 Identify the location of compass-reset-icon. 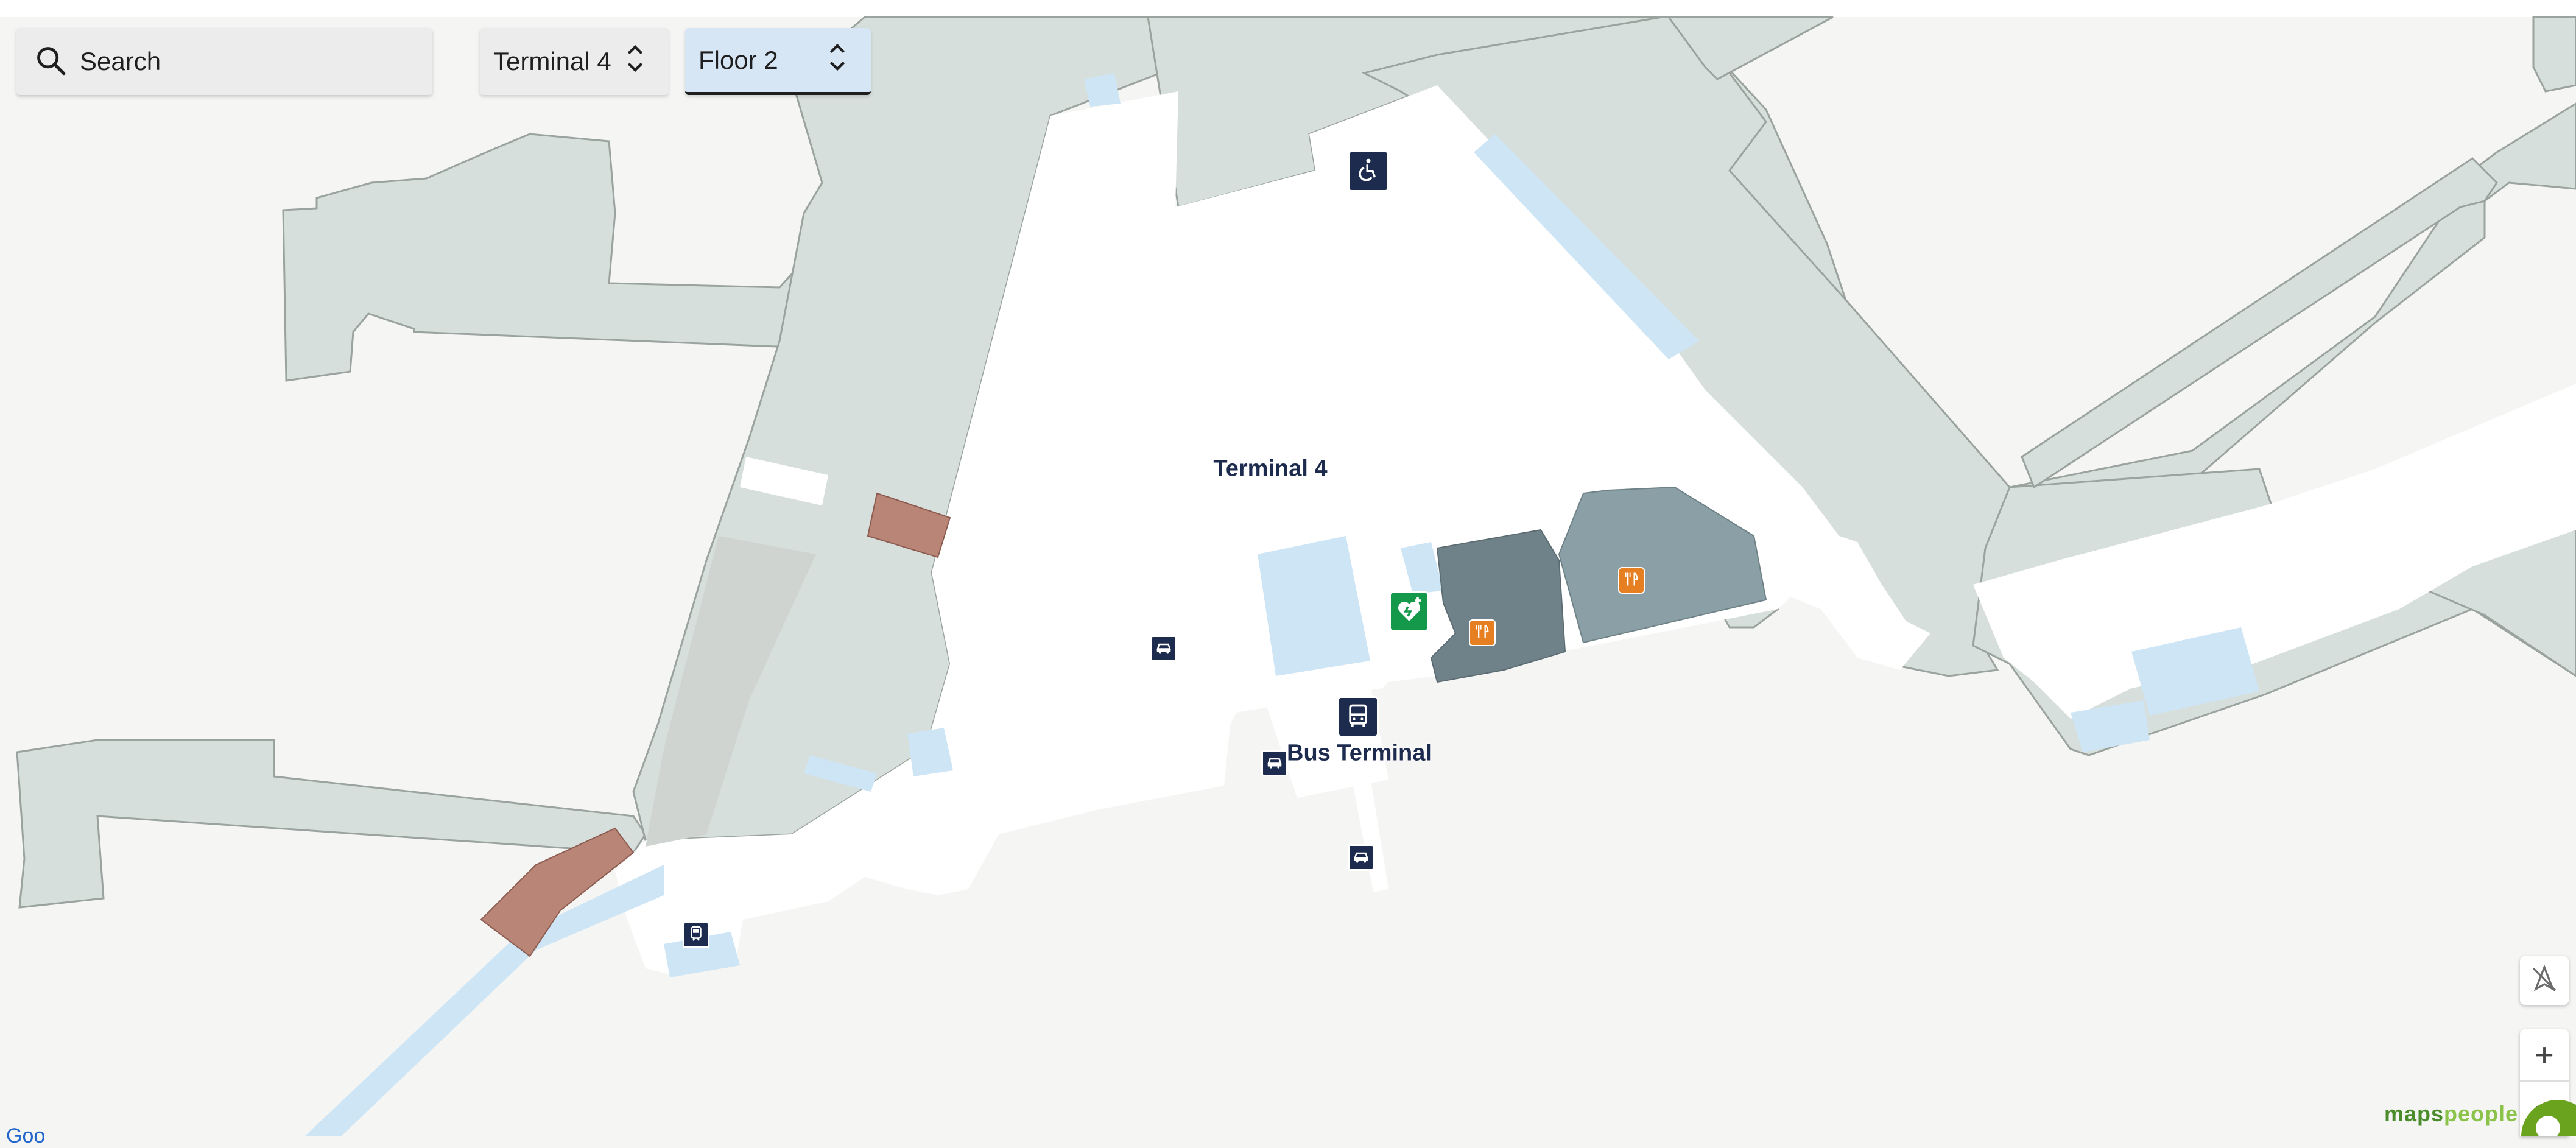
(2544, 980).